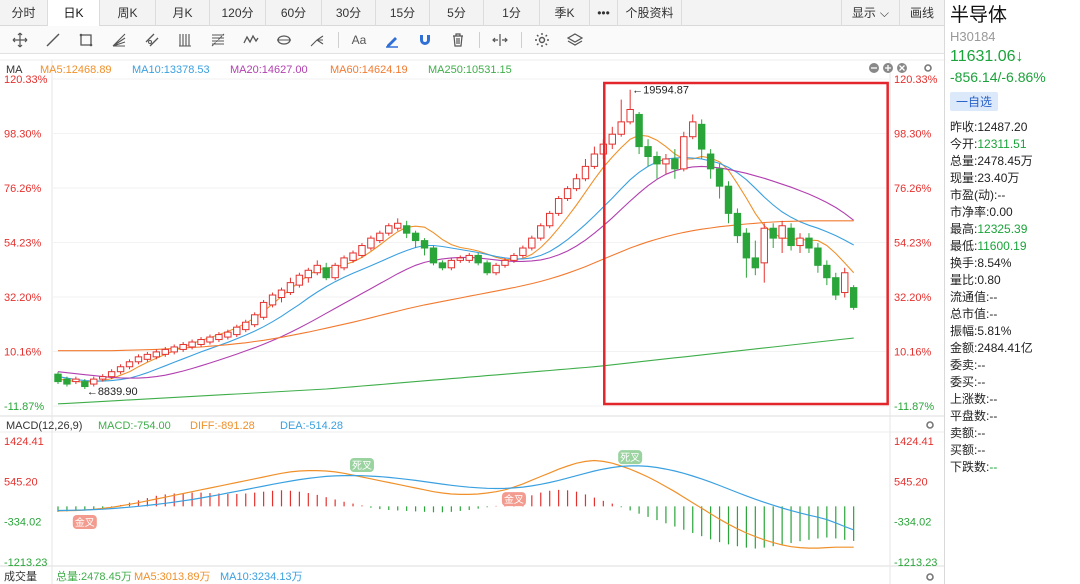 This screenshot has width=1080, height=584. Describe the element at coordinates (218, 40) in the screenshot. I see `fib-tool-button` at that location.